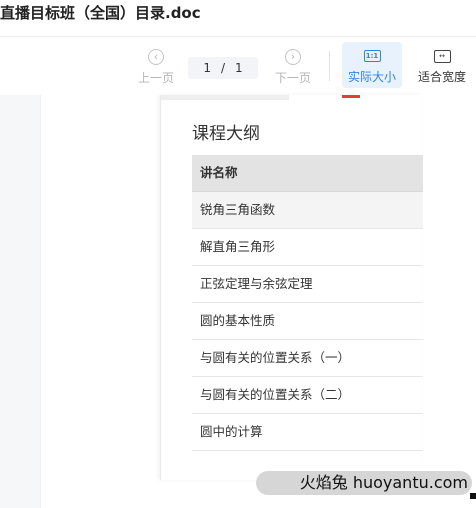 The height and width of the screenshot is (508, 476). What do you see at coordinates (156, 57) in the screenshot?
I see `chevron-left-icon: ‹` at bounding box center [156, 57].